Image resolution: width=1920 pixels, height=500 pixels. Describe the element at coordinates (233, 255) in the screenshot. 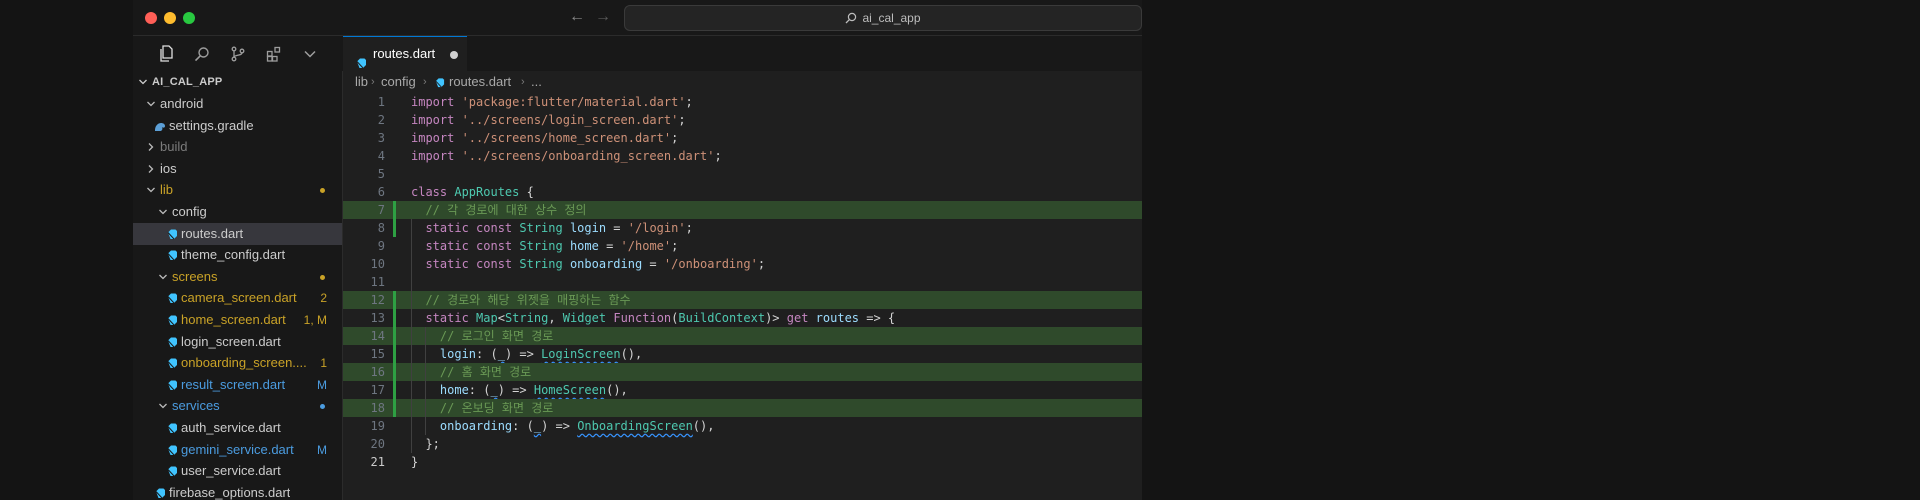

I see `tree-item-label: theme_config.dart` at that location.